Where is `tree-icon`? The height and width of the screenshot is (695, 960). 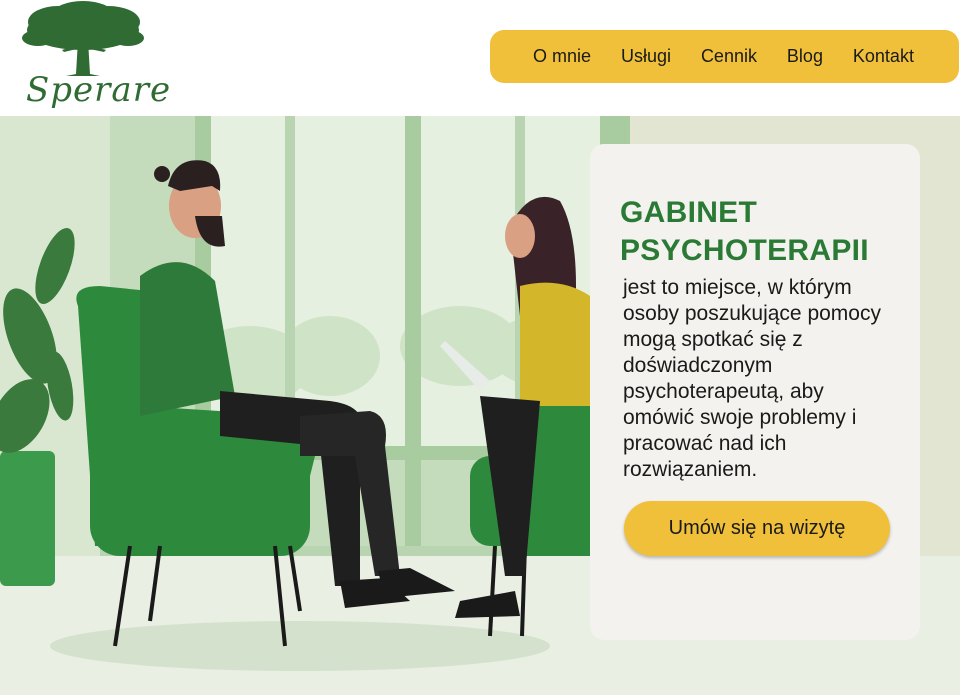
tree-icon is located at coordinates (83, 38).